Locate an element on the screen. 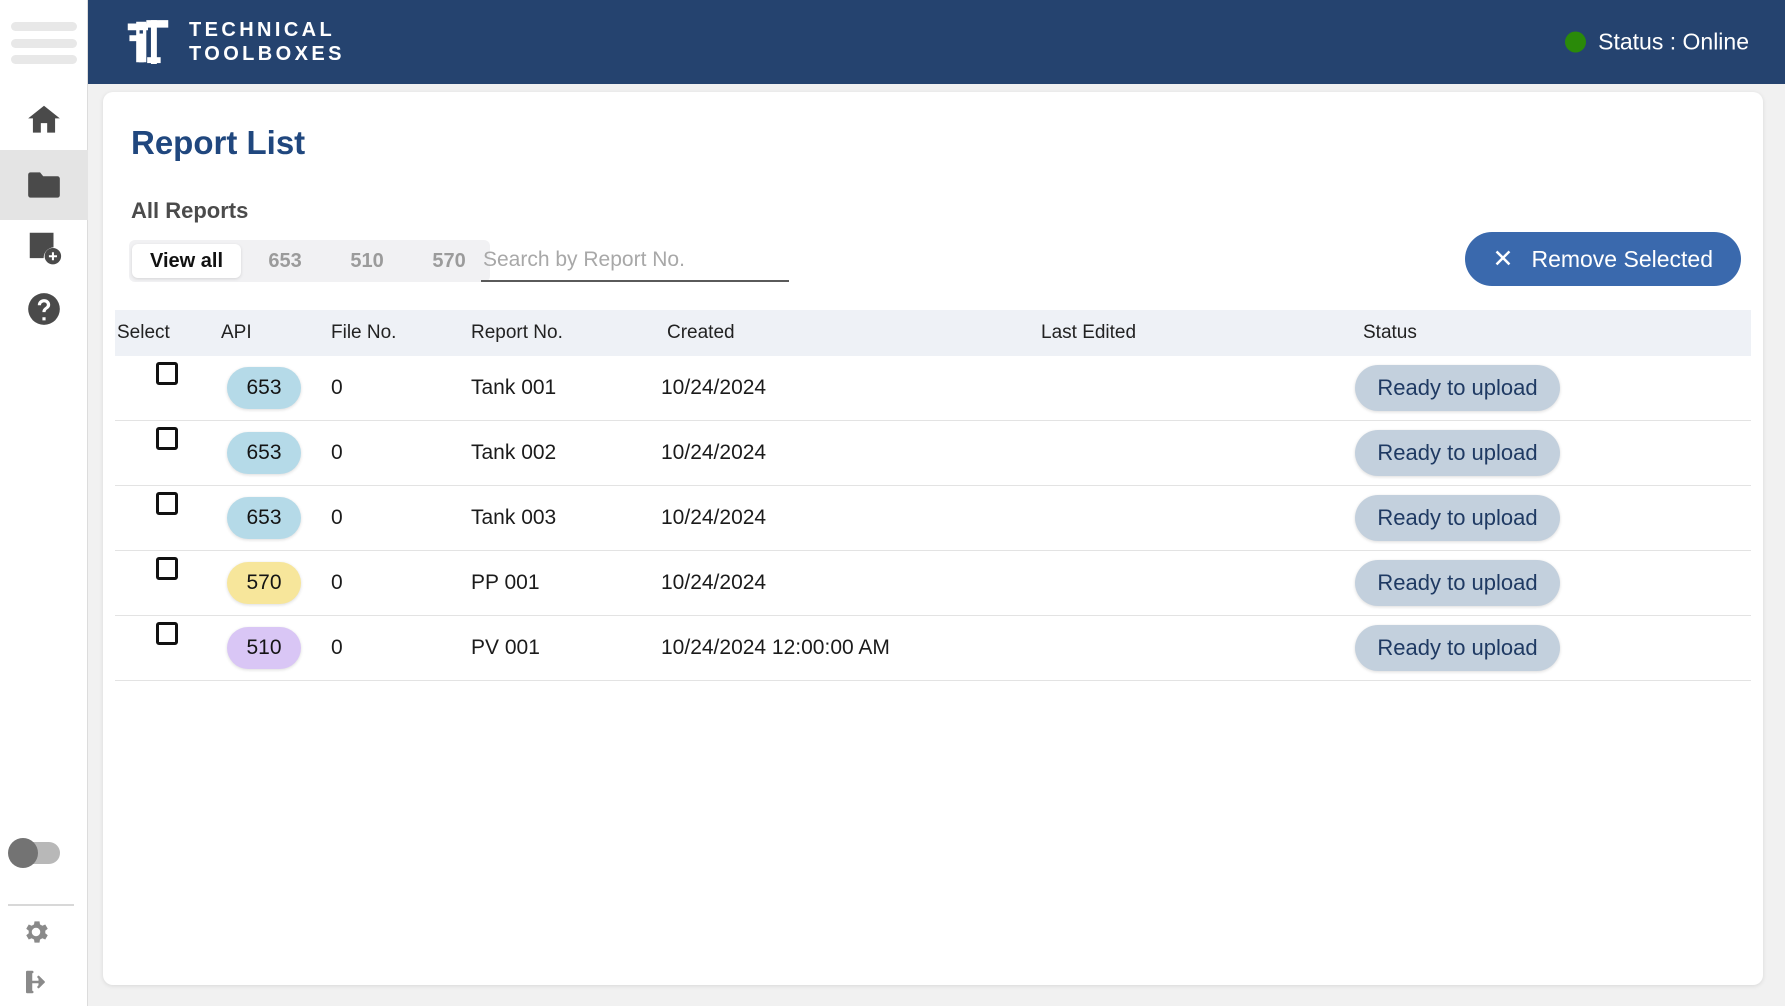  gear-icon is located at coordinates (36, 934).